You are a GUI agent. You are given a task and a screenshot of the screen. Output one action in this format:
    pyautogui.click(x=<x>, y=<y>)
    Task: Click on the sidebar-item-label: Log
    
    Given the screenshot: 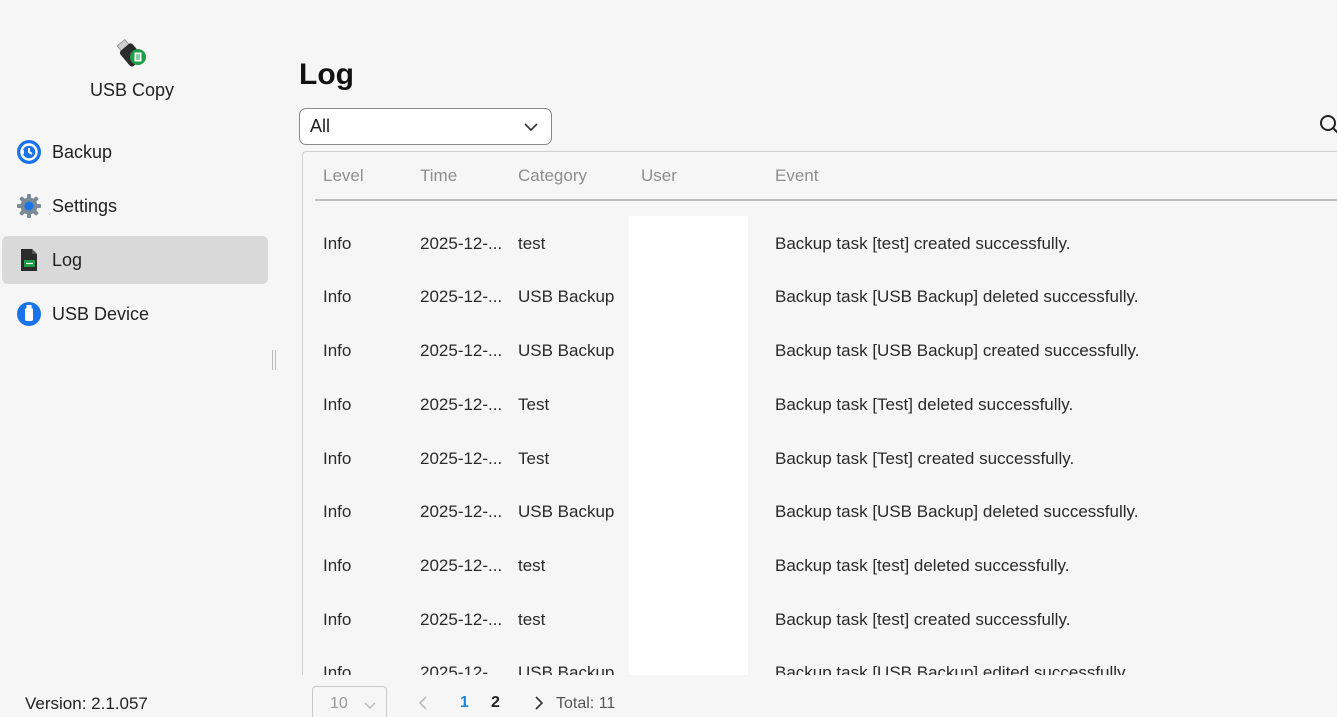 What is the action you would take?
    pyautogui.click(x=67, y=259)
    